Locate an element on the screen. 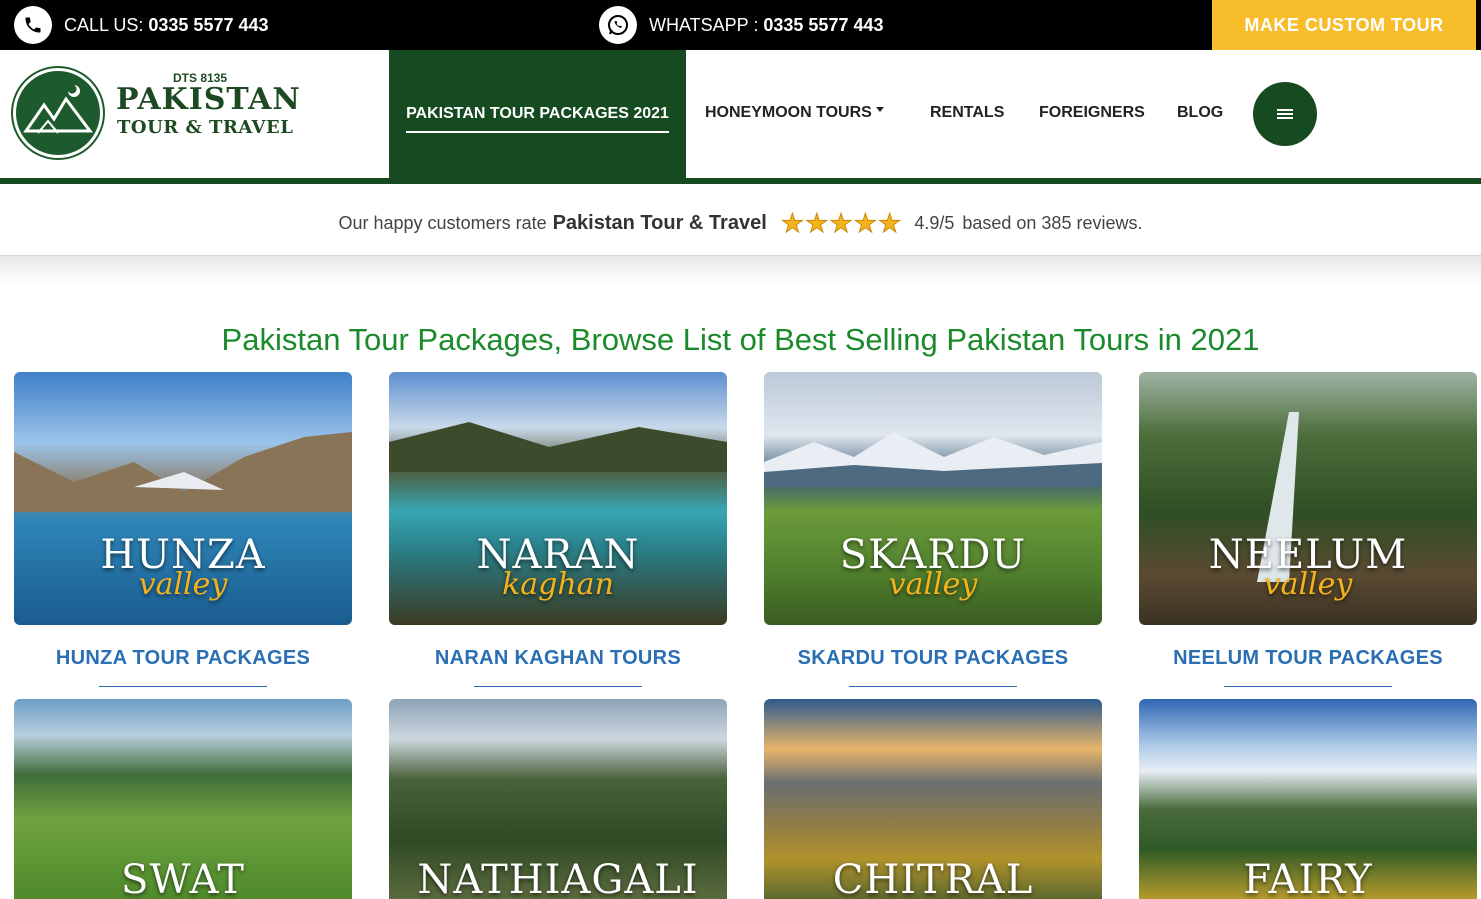  logo-subtitle: TOUR & TRAVEL is located at coordinates (205, 127).